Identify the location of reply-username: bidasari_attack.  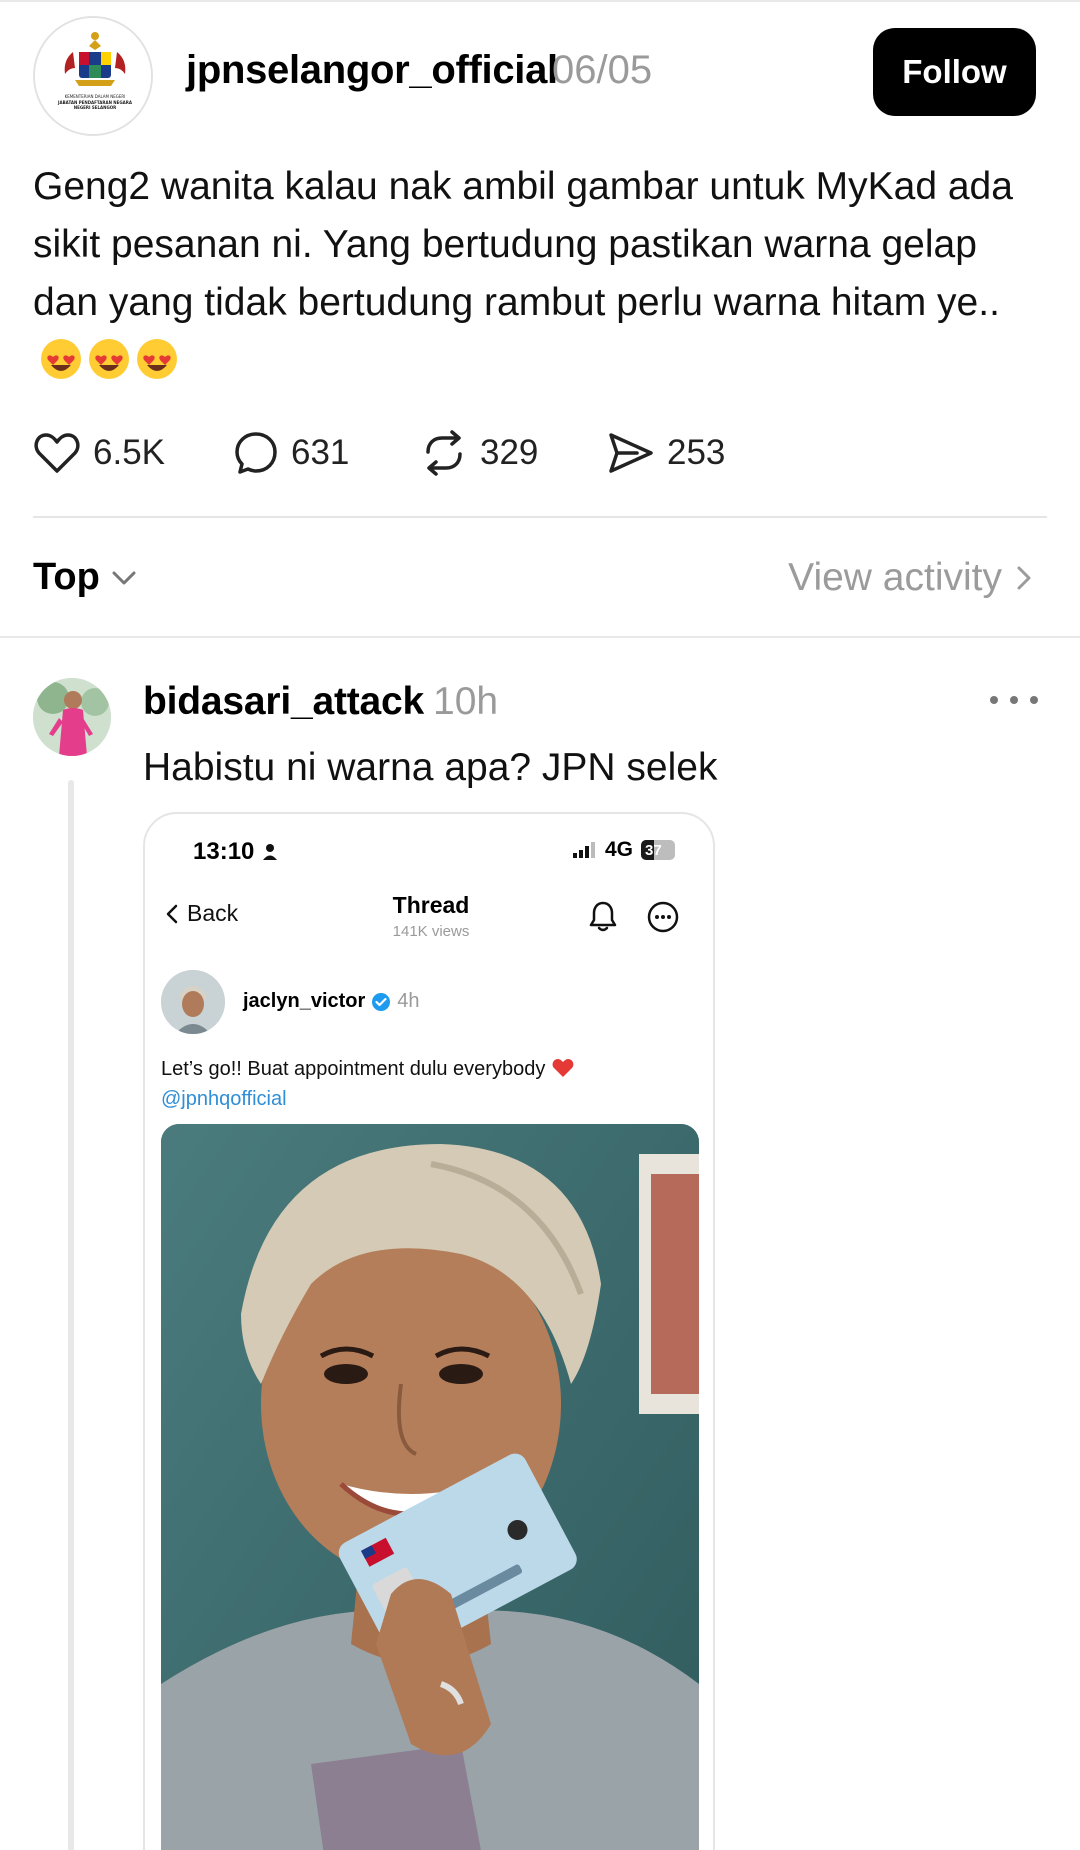
(283, 702).